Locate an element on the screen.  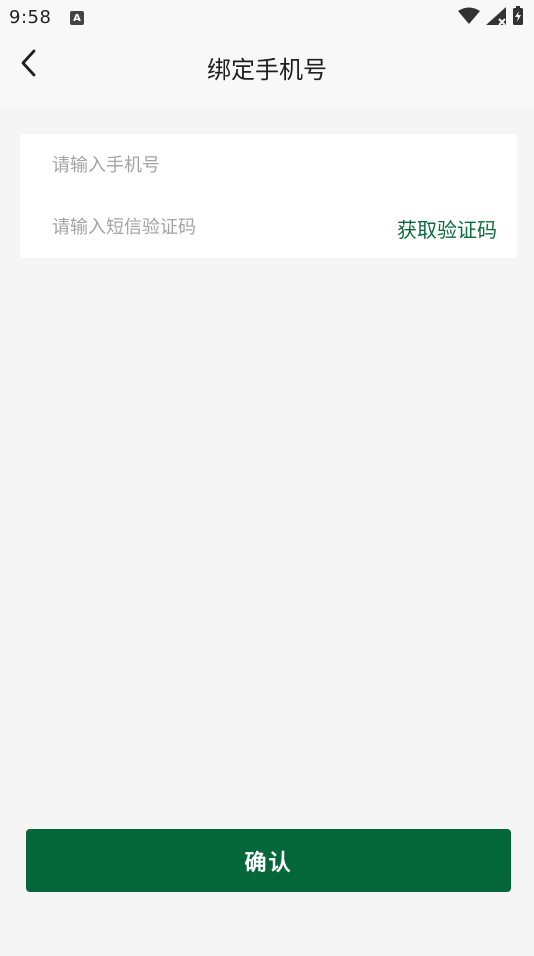
a-notification-icon: A is located at coordinates (77, 18).